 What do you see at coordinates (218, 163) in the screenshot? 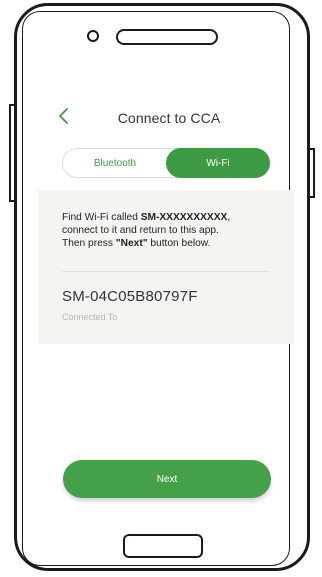
I see `tab-wifi: Wi-Fi` at bounding box center [218, 163].